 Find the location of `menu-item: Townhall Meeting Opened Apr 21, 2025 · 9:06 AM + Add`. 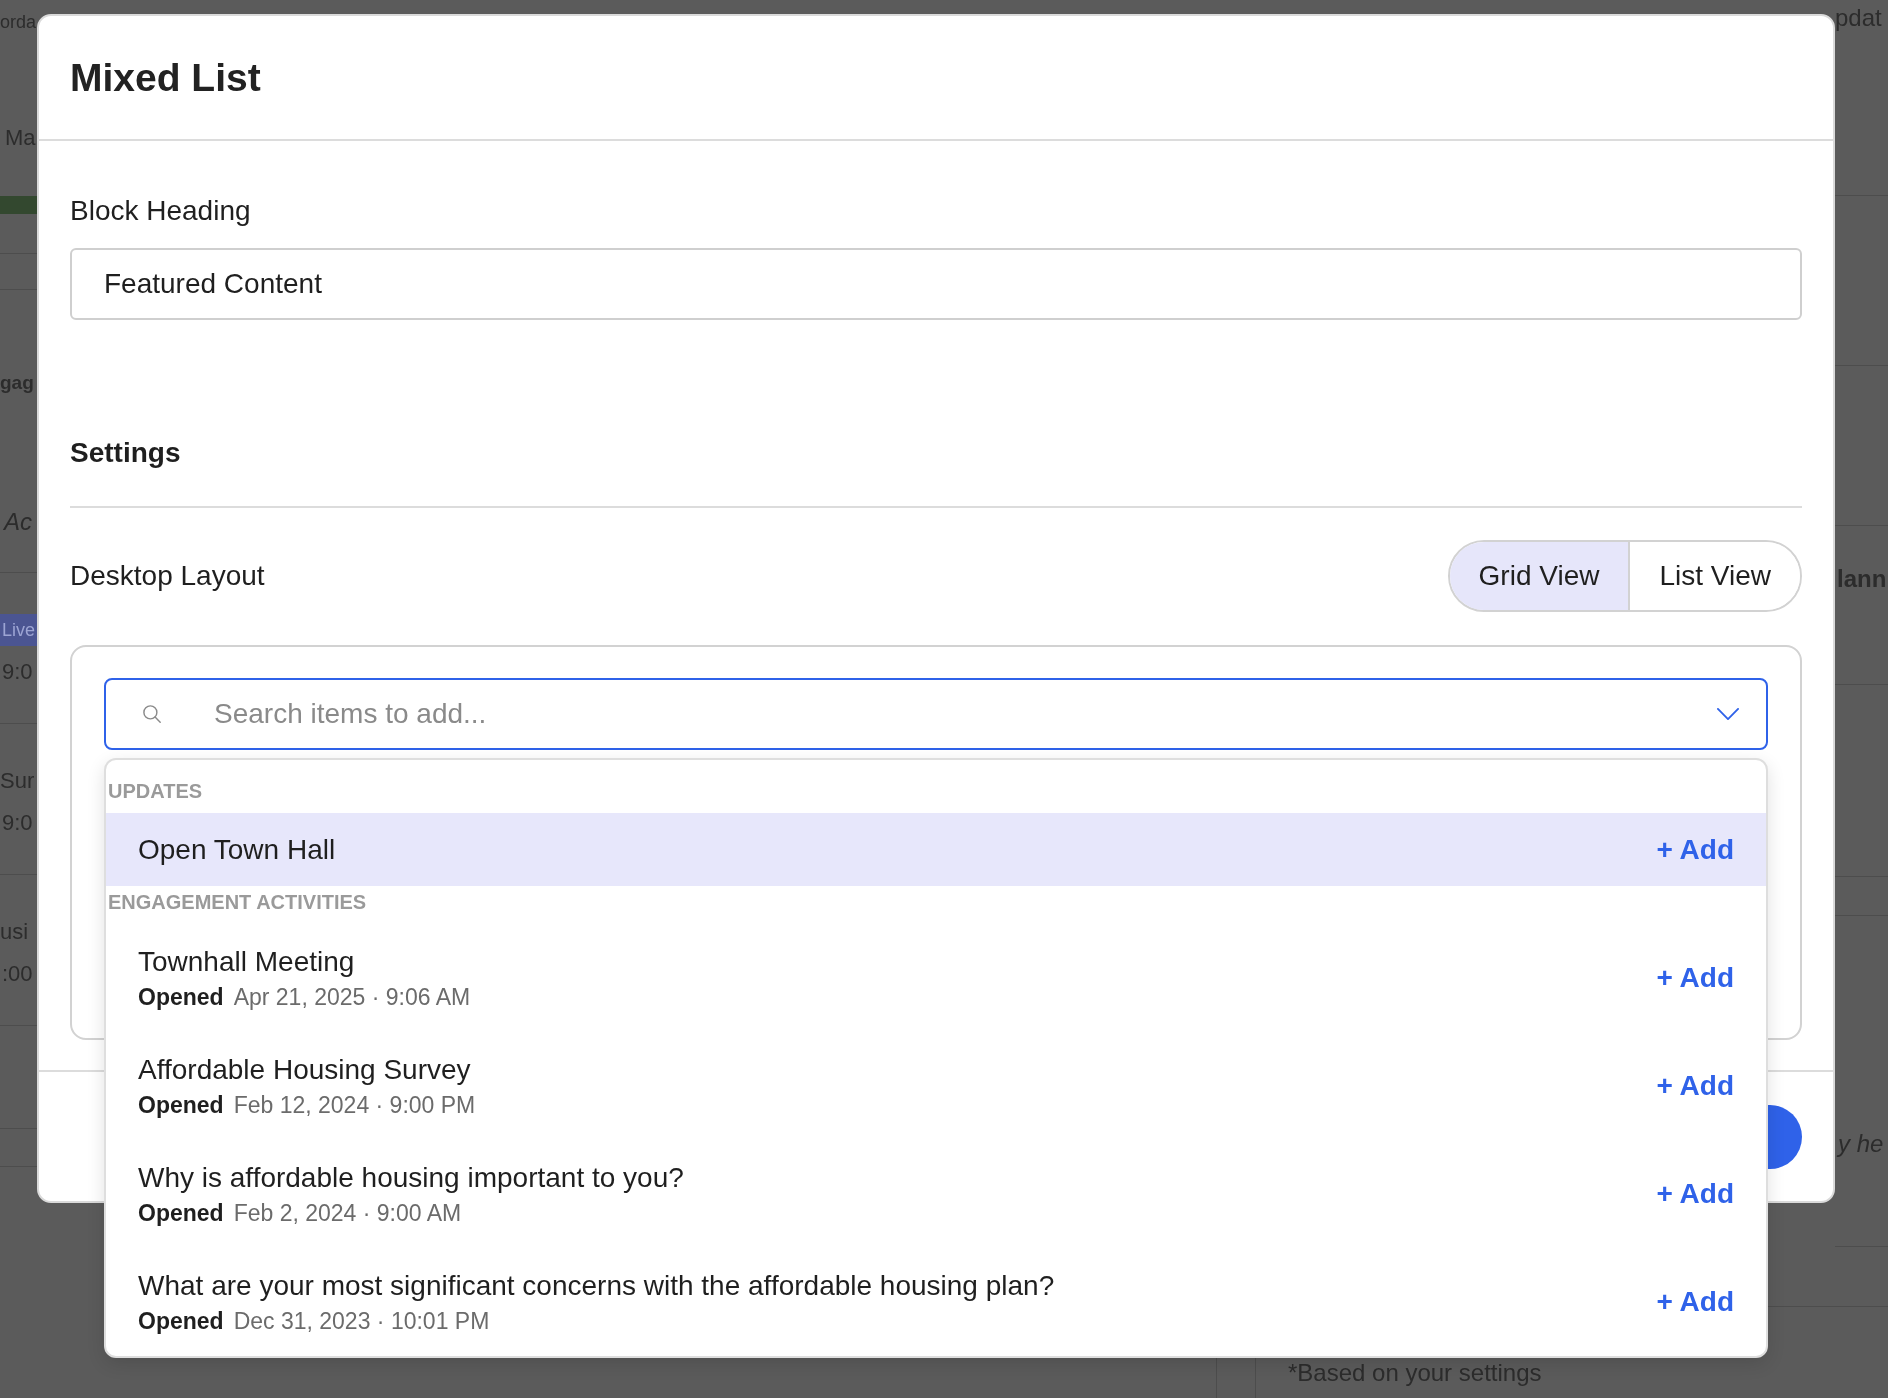

menu-item: Townhall Meeting Opened Apr 21, 2025 · 9:06 AM + Add is located at coordinates (936, 978).